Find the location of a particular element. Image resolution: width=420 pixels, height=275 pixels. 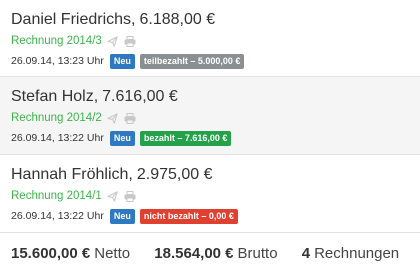

invoice-amount: 2.975,00 € is located at coordinates (174, 174).